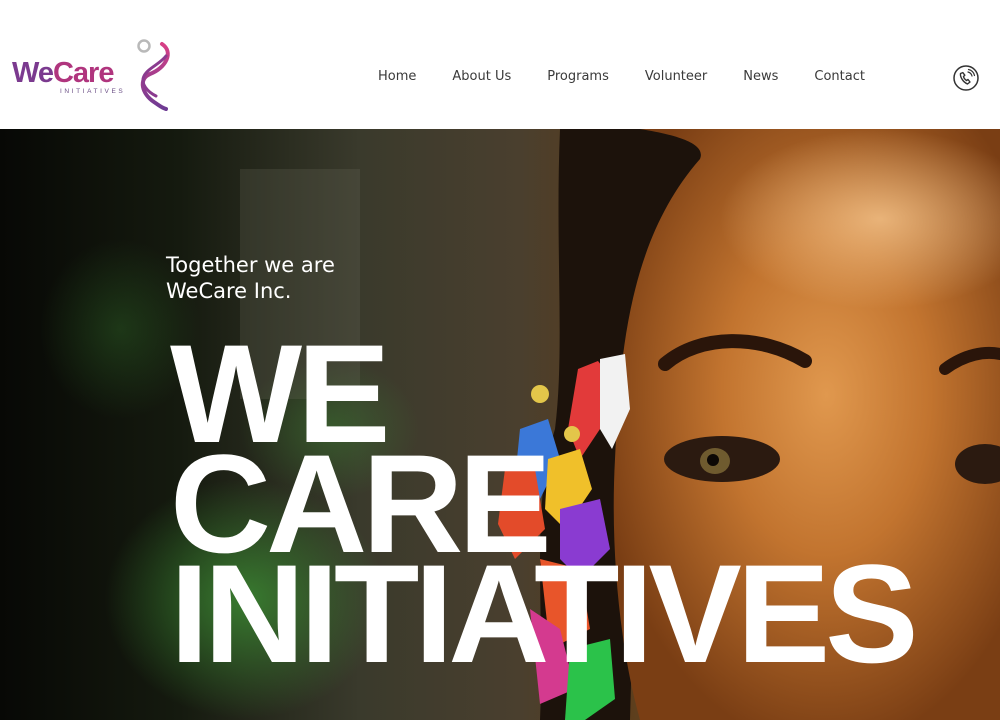 The height and width of the screenshot is (720, 1000). What do you see at coordinates (33, 73) in the screenshot?
I see `brand-name-part1: We` at bounding box center [33, 73].